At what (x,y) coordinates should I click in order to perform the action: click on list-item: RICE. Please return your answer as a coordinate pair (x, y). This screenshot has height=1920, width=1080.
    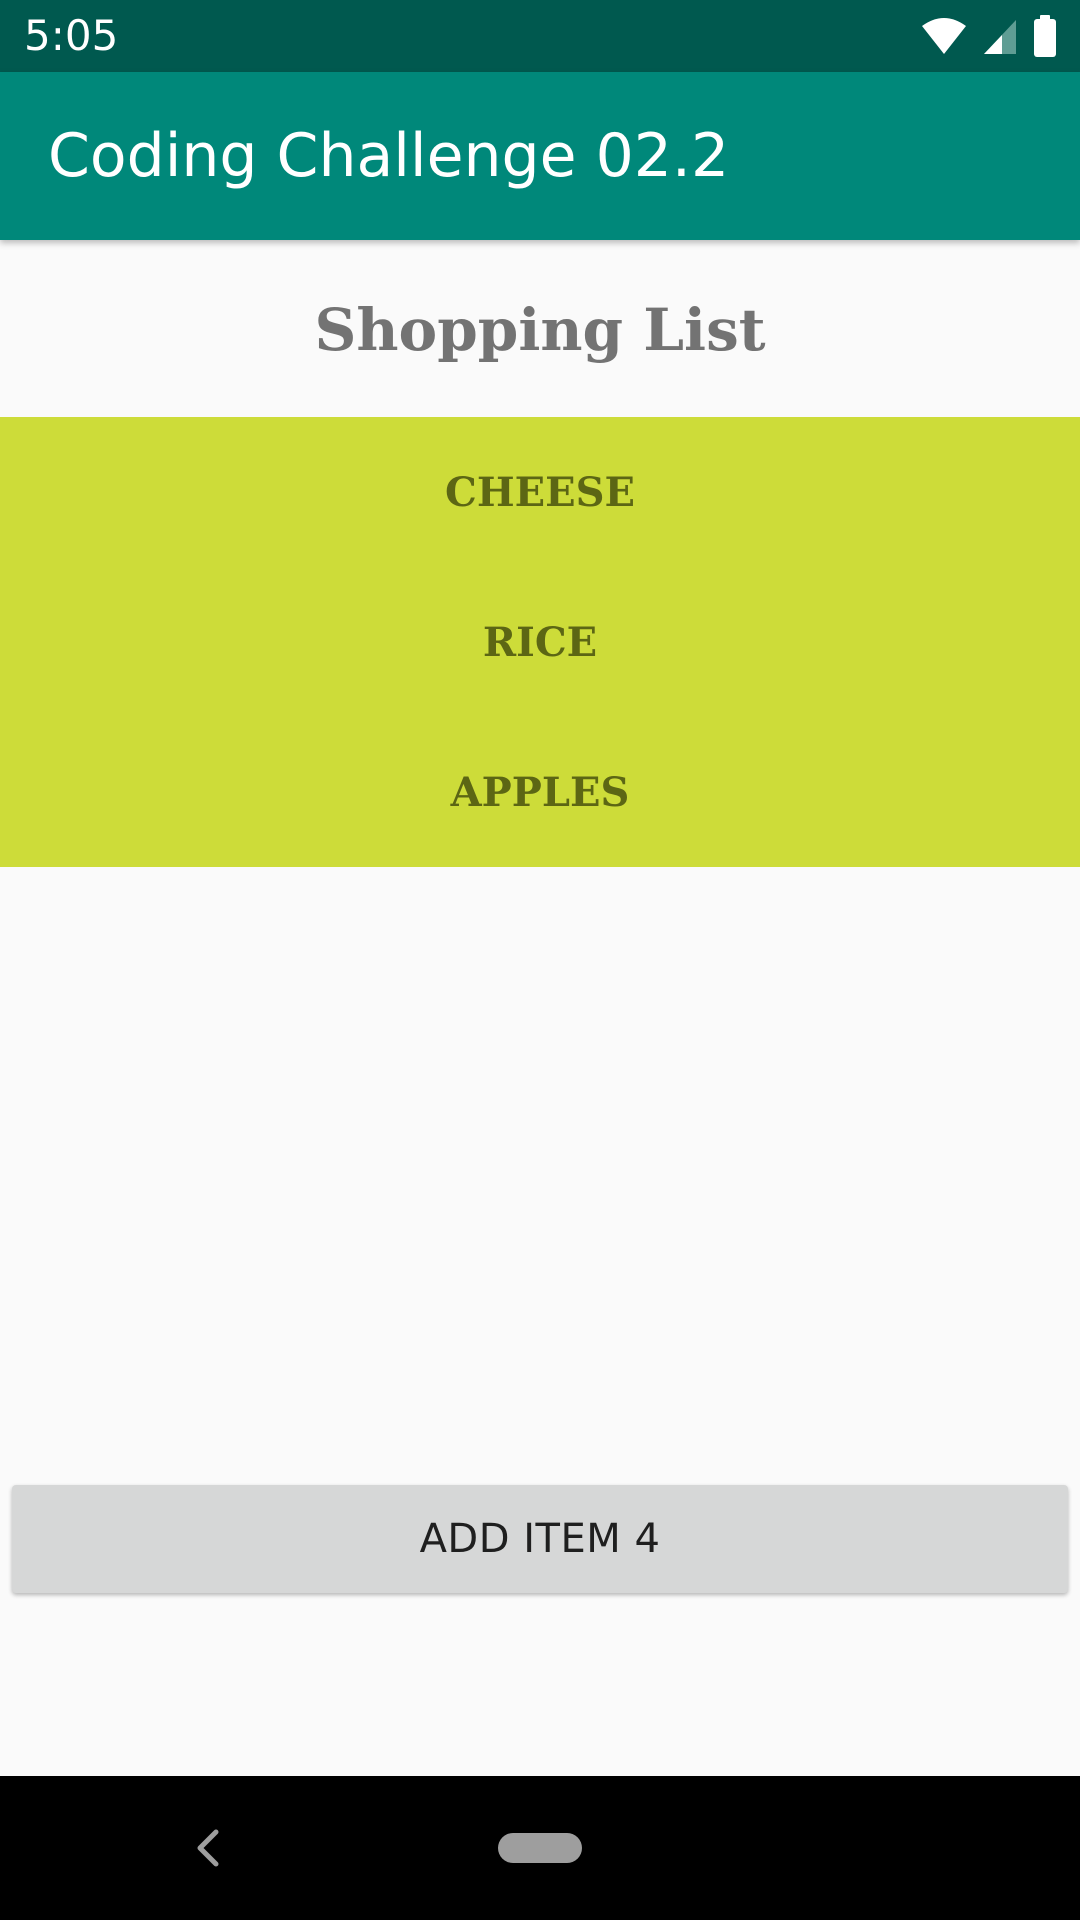
    Looking at the image, I should click on (540, 642).